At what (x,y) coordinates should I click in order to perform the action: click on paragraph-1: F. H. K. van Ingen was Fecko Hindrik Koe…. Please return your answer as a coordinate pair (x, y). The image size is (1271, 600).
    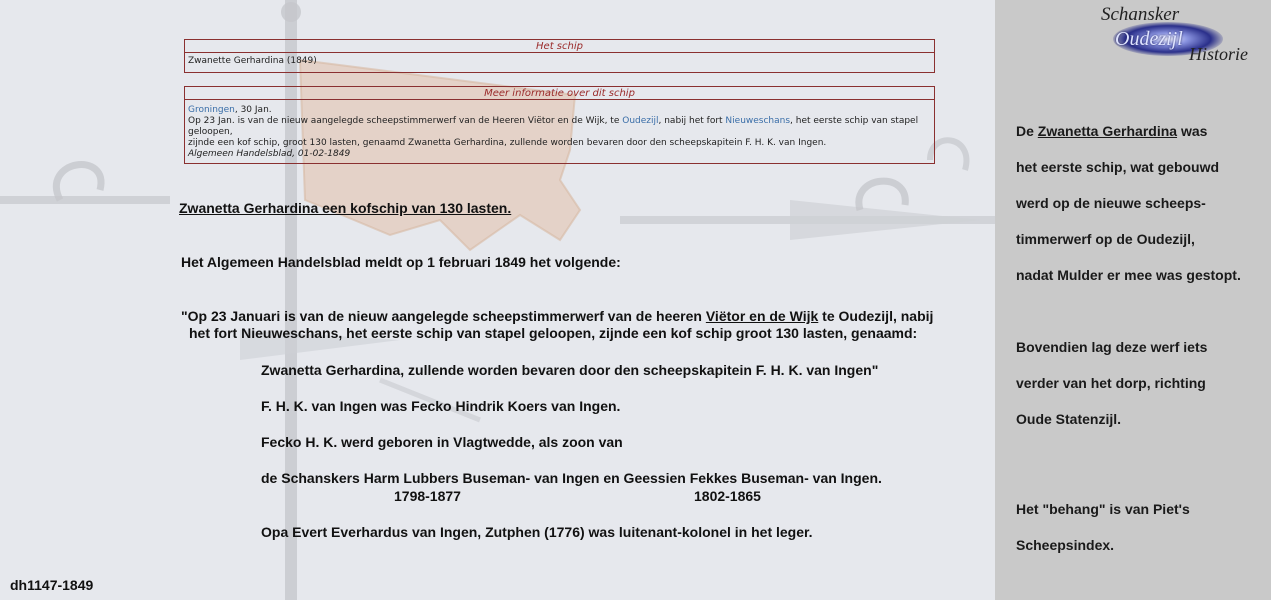
    Looking at the image, I should click on (441, 406).